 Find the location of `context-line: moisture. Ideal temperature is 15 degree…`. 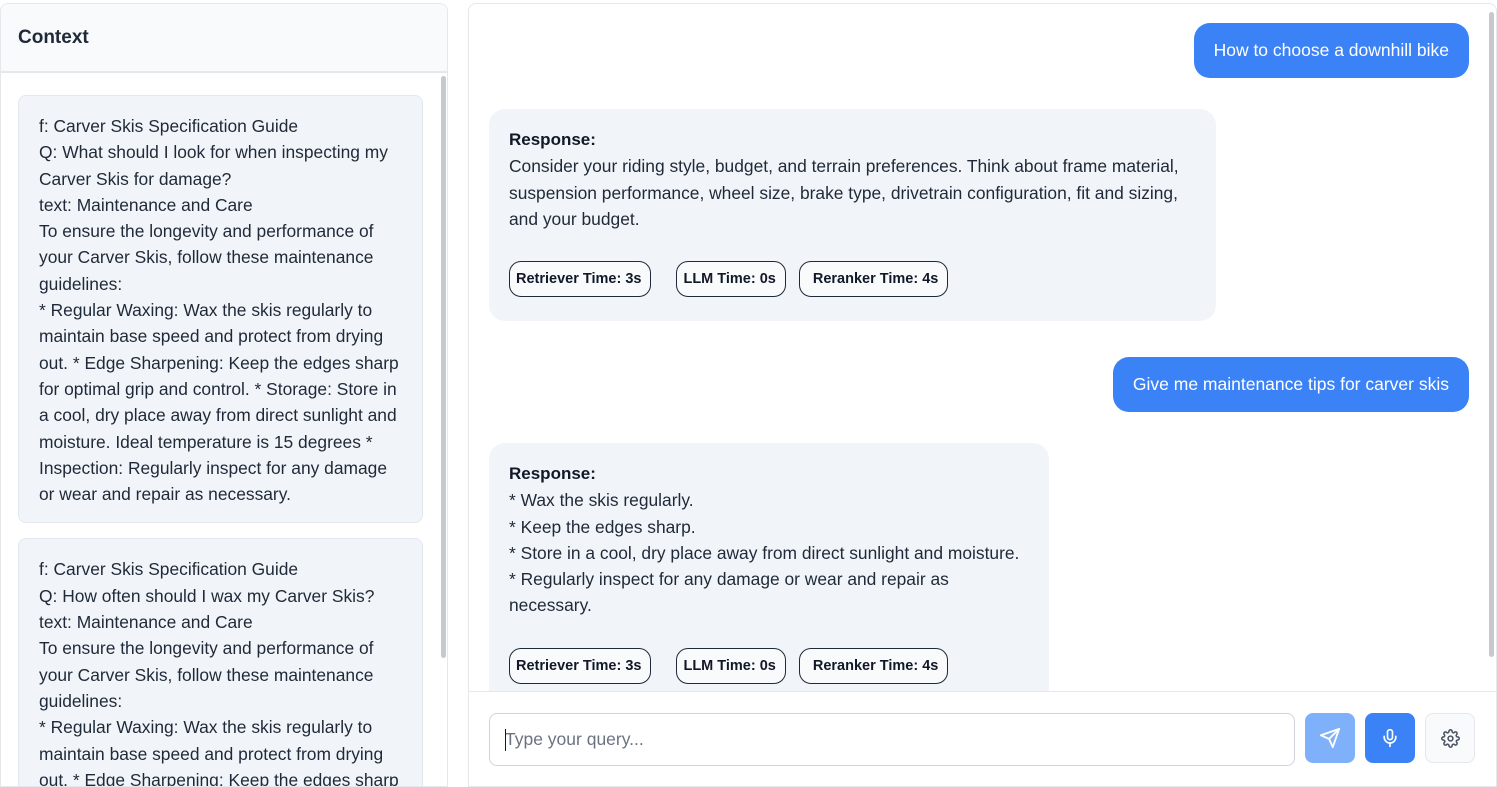

context-line: moisture. Ideal temperature is 15 degree… is located at coordinates (206, 441).